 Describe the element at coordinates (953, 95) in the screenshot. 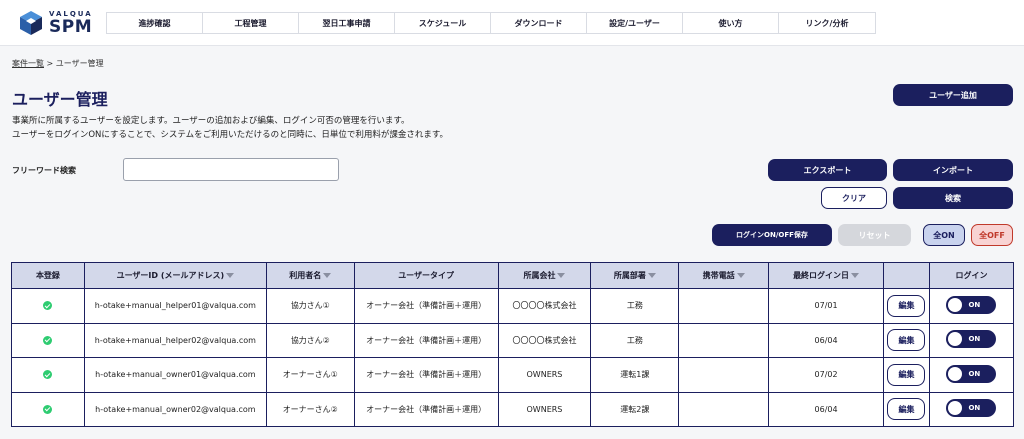

I see `add-user-button: ユーザー追加` at that location.